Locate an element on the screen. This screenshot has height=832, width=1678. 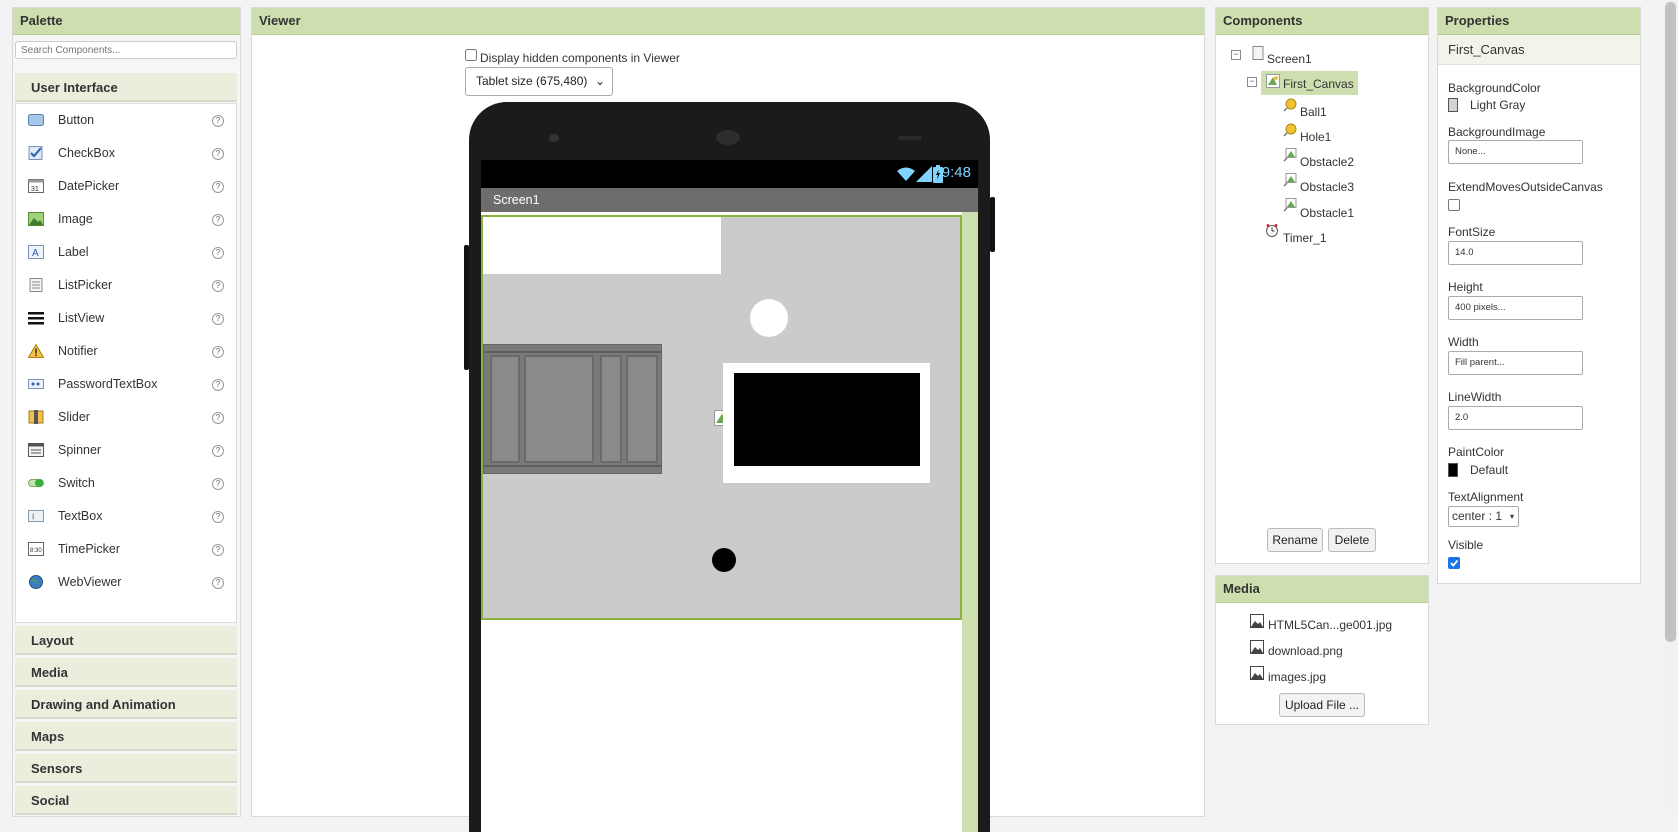
category-layout: Layout is located at coordinates (126, 640).